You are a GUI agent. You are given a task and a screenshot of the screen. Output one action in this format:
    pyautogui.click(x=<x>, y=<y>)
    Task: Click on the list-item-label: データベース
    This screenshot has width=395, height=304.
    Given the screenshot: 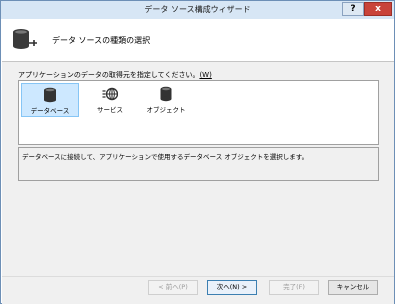 What is the action you would take?
    pyautogui.click(x=50, y=111)
    